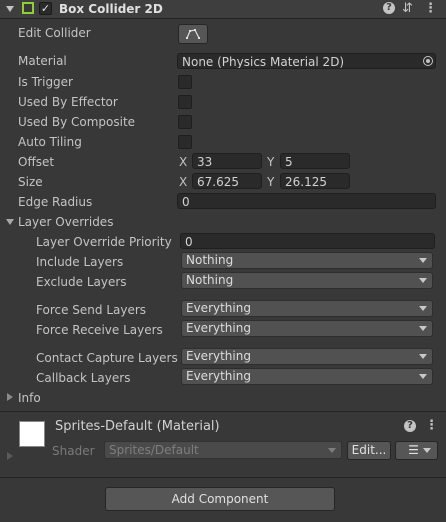  Describe the element at coordinates (154, 450) in the screenshot. I see `shader-value: Sprites/Default` at that location.